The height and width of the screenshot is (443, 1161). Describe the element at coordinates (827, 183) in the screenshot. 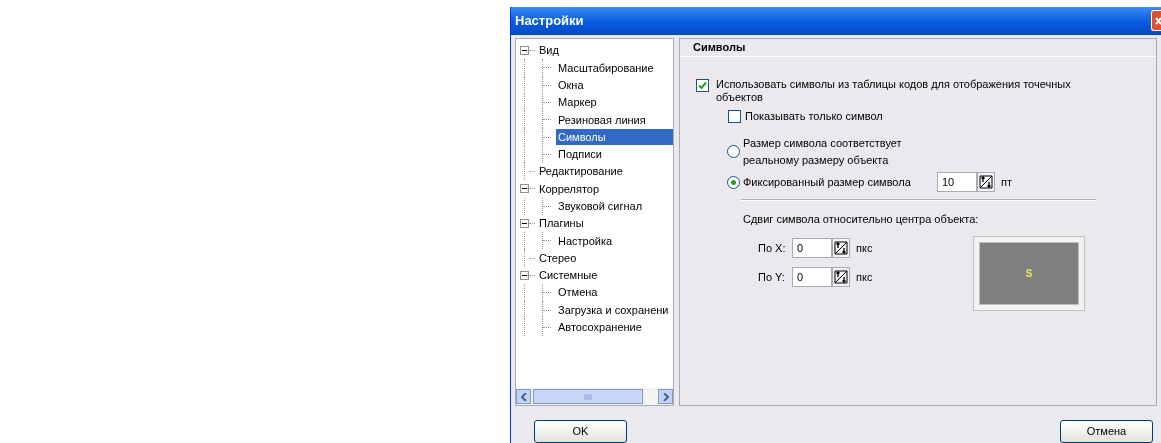

I see `radio-label: Фиксированный размер символа` at that location.